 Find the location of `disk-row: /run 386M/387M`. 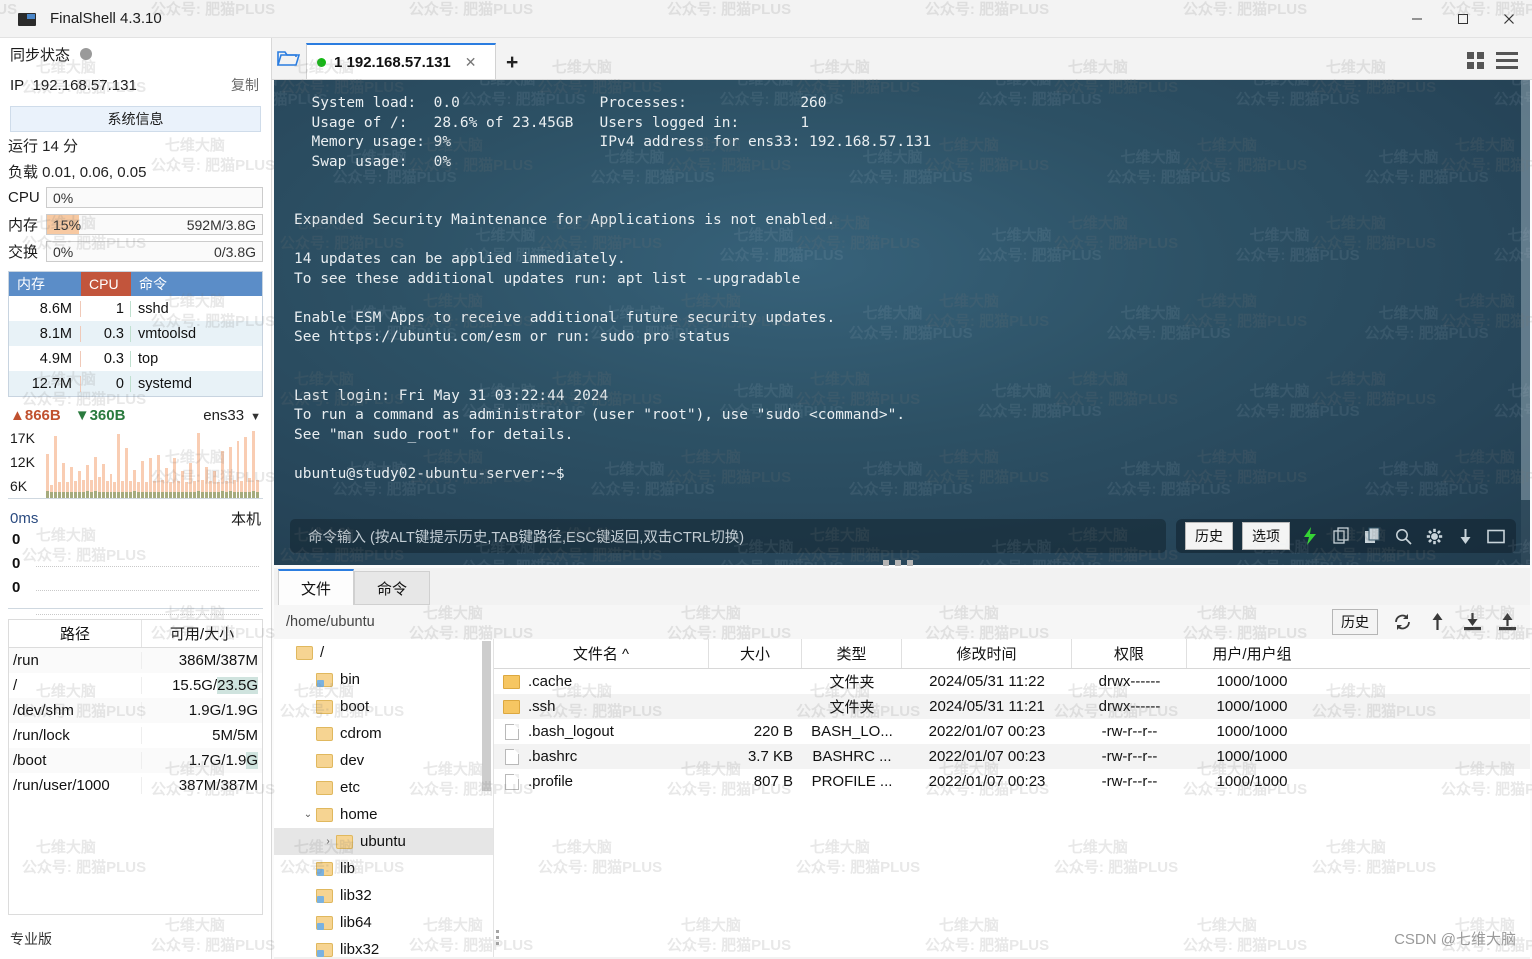

disk-row: /run 386M/387M is located at coordinates (135, 660).